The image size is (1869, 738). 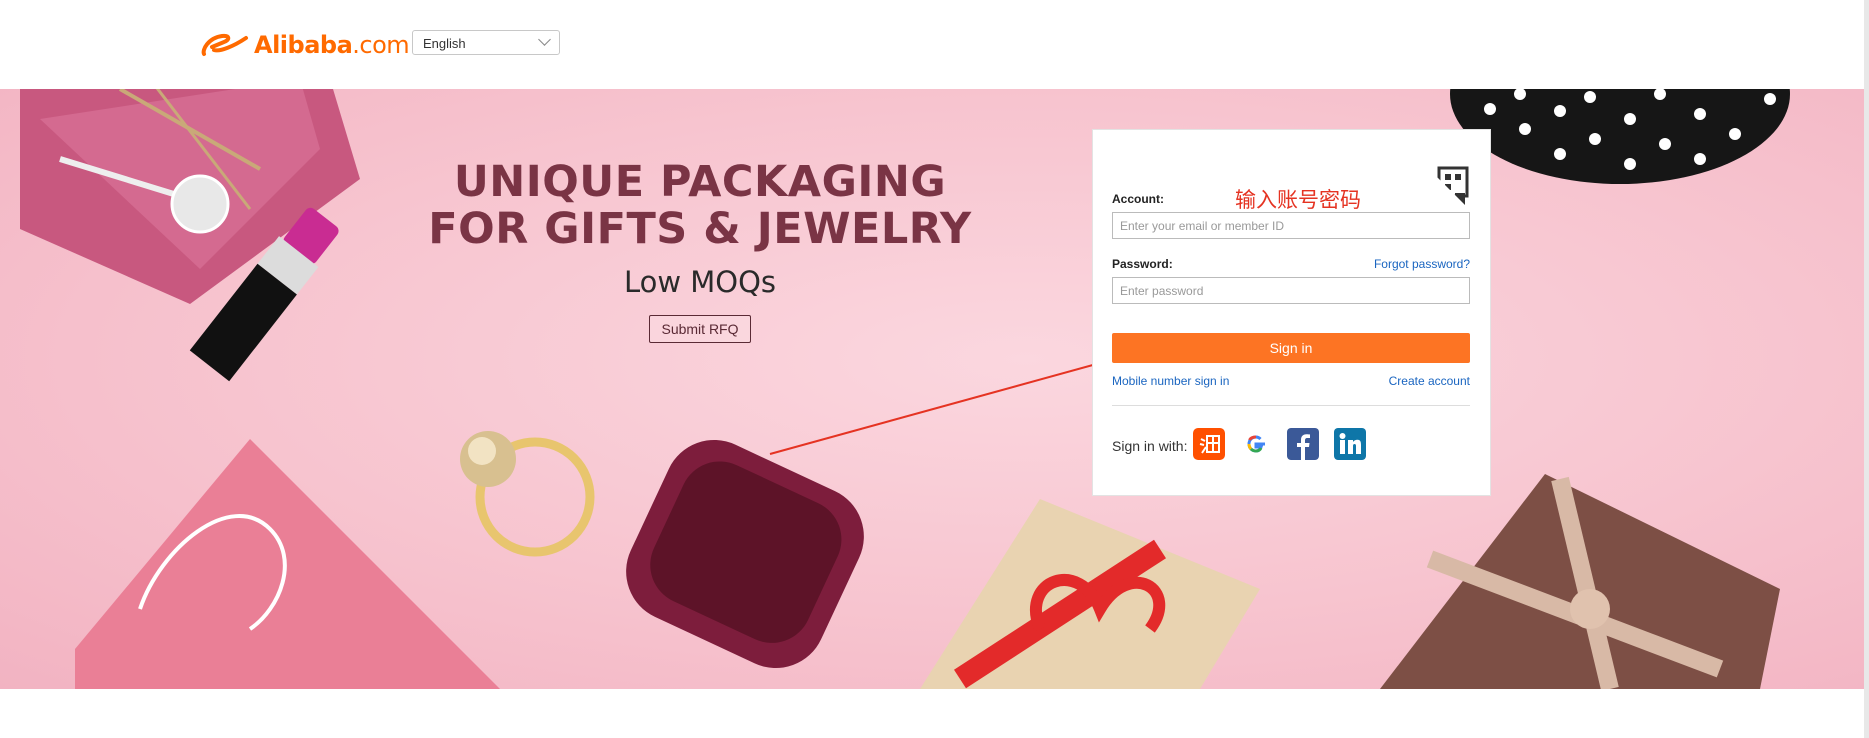 What do you see at coordinates (332, 45) in the screenshot?
I see `logo-text: Alibaba.com` at bounding box center [332, 45].